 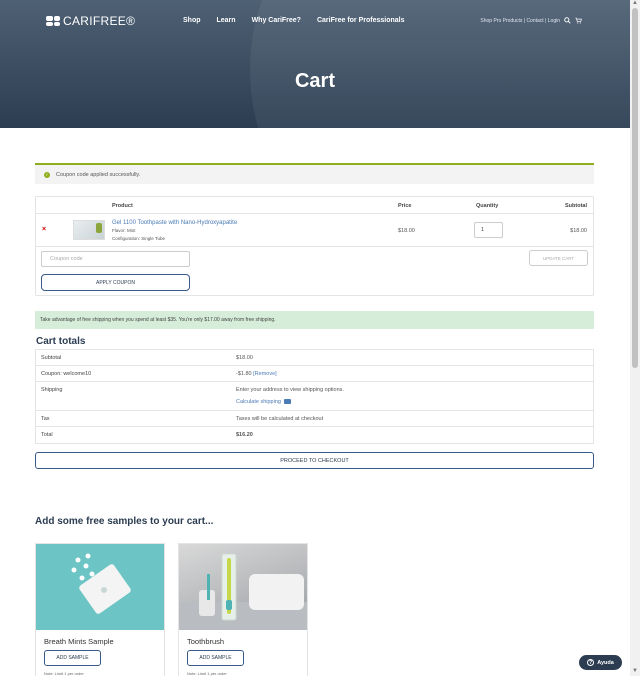 I want to click on truck-icon, so click(x=287, y=402).